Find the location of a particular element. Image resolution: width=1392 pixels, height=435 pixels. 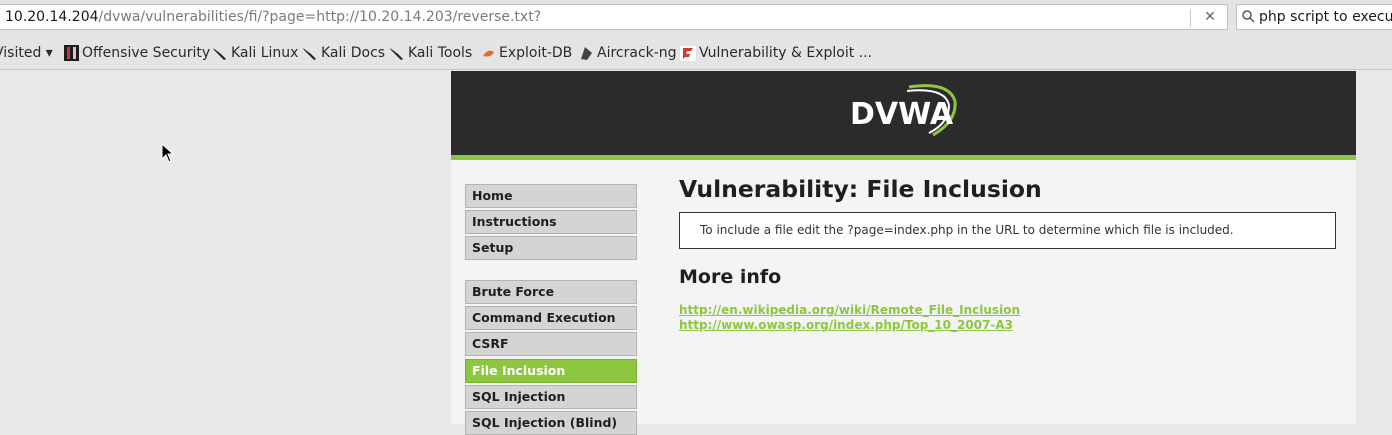

bookmark-offensive-security: Offensive Security is located at coordinates (137, 53).